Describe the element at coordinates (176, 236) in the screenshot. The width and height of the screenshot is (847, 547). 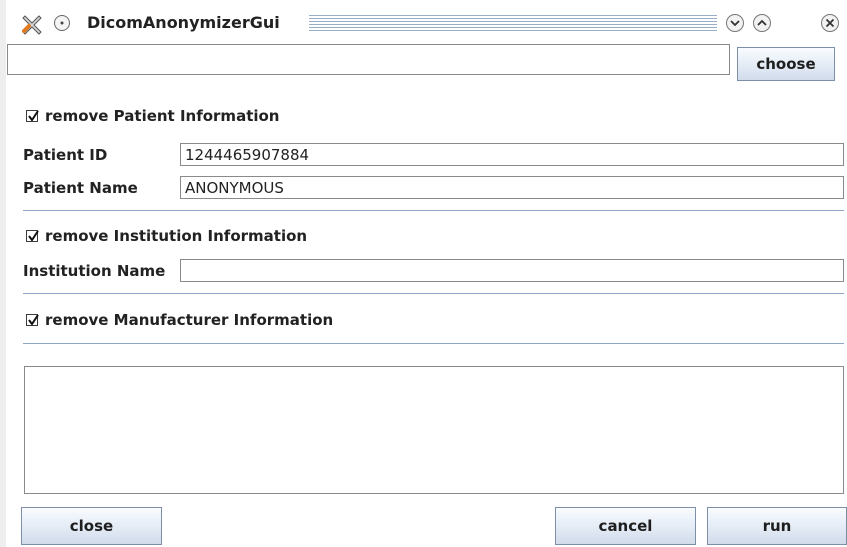
I see `remove-institution-info-label: remove Institution Information` at that location.